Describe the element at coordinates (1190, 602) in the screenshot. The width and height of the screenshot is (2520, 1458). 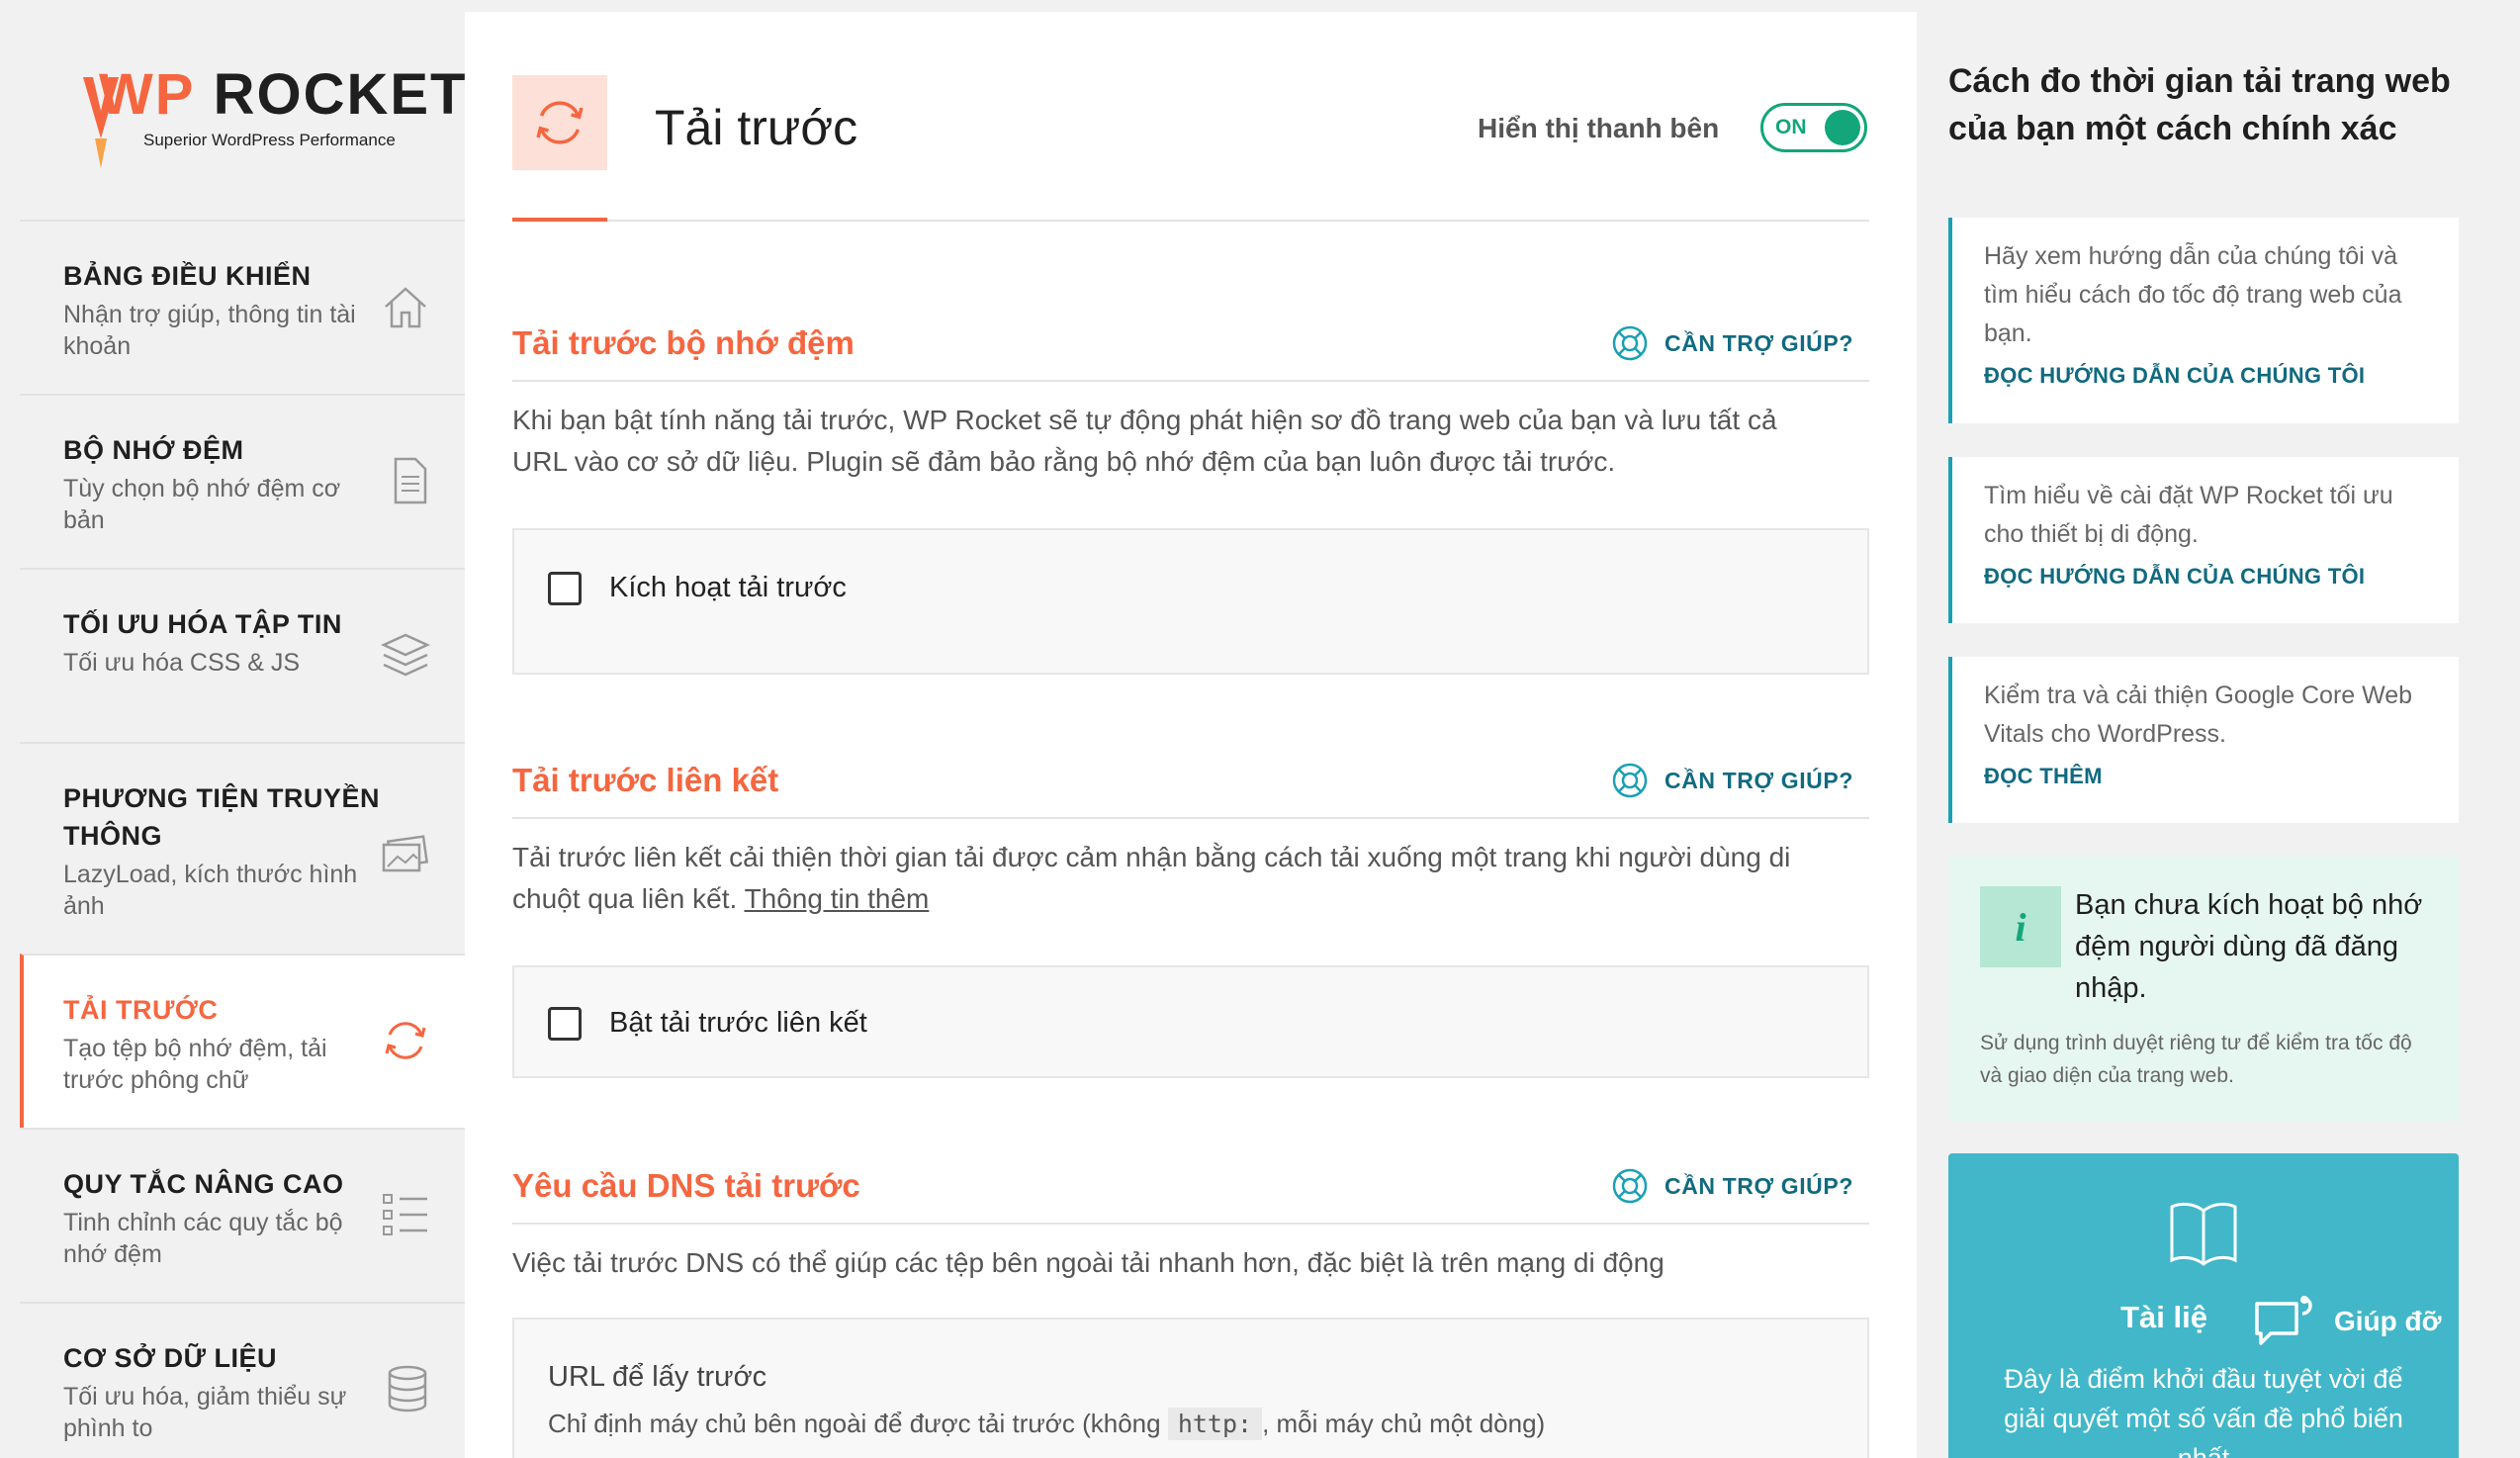
I see `option-box: Kích hoạt tải trước` at that location.